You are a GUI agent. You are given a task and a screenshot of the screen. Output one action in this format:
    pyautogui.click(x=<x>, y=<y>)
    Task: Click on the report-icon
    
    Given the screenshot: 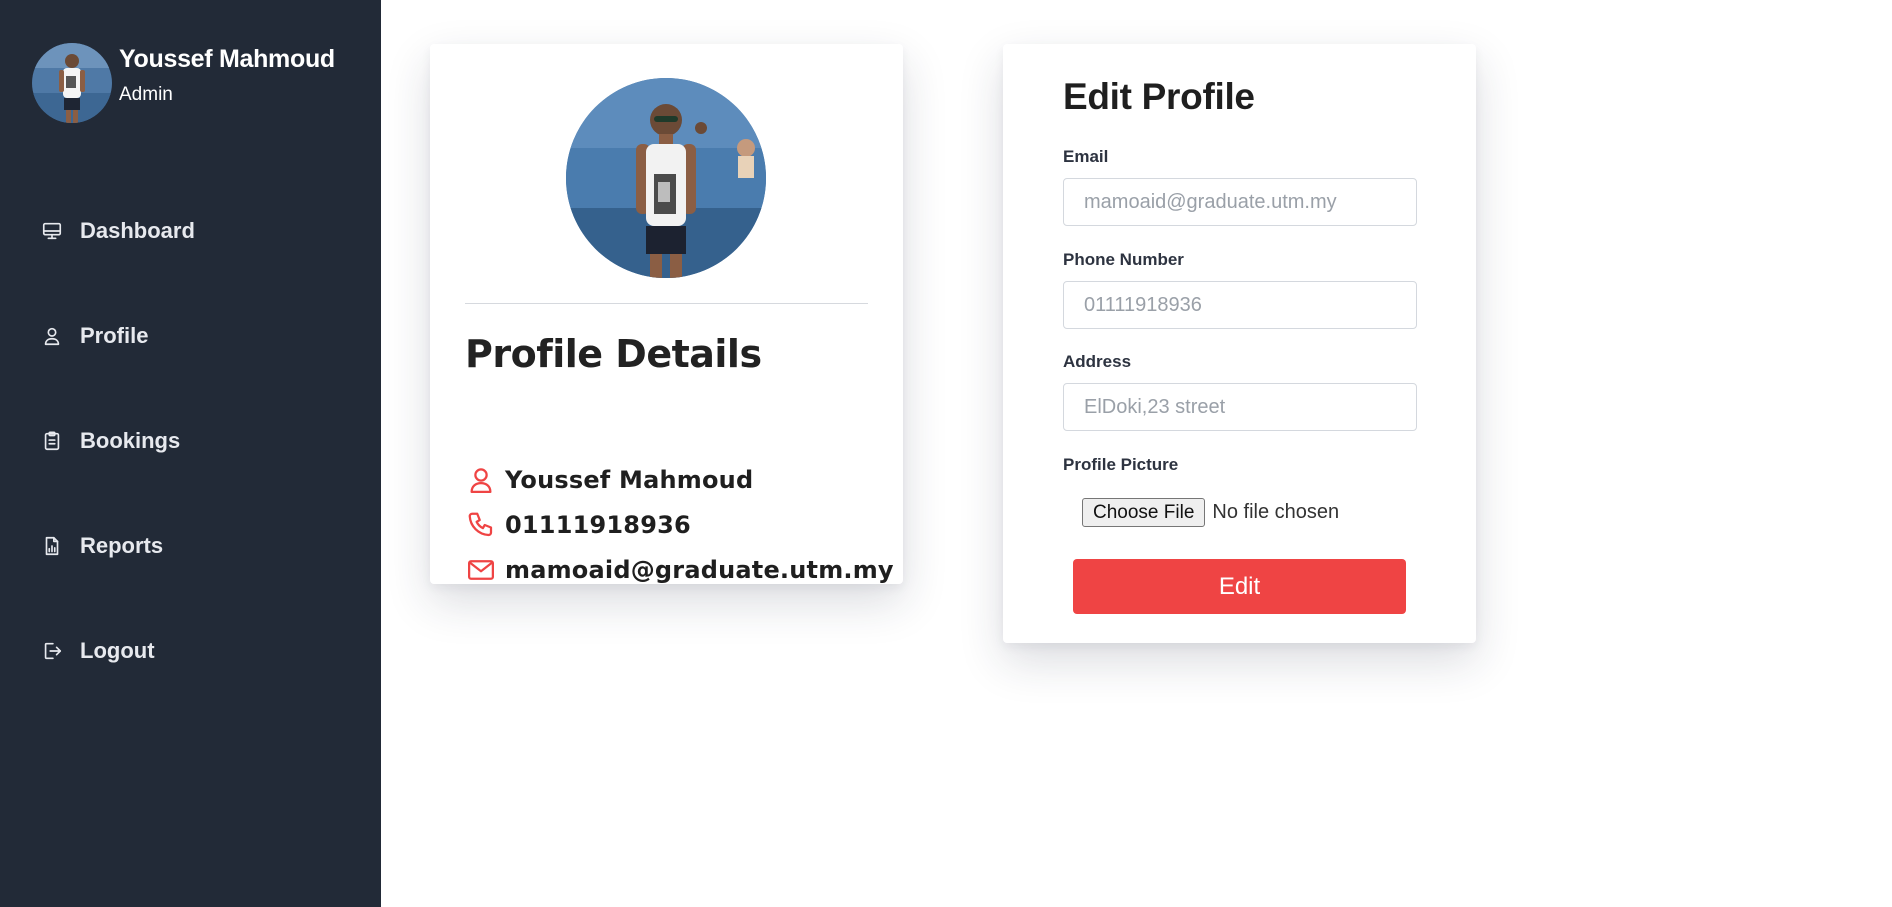 What is the action you would take?
    pyautogui.click(x=52, y=546)
    